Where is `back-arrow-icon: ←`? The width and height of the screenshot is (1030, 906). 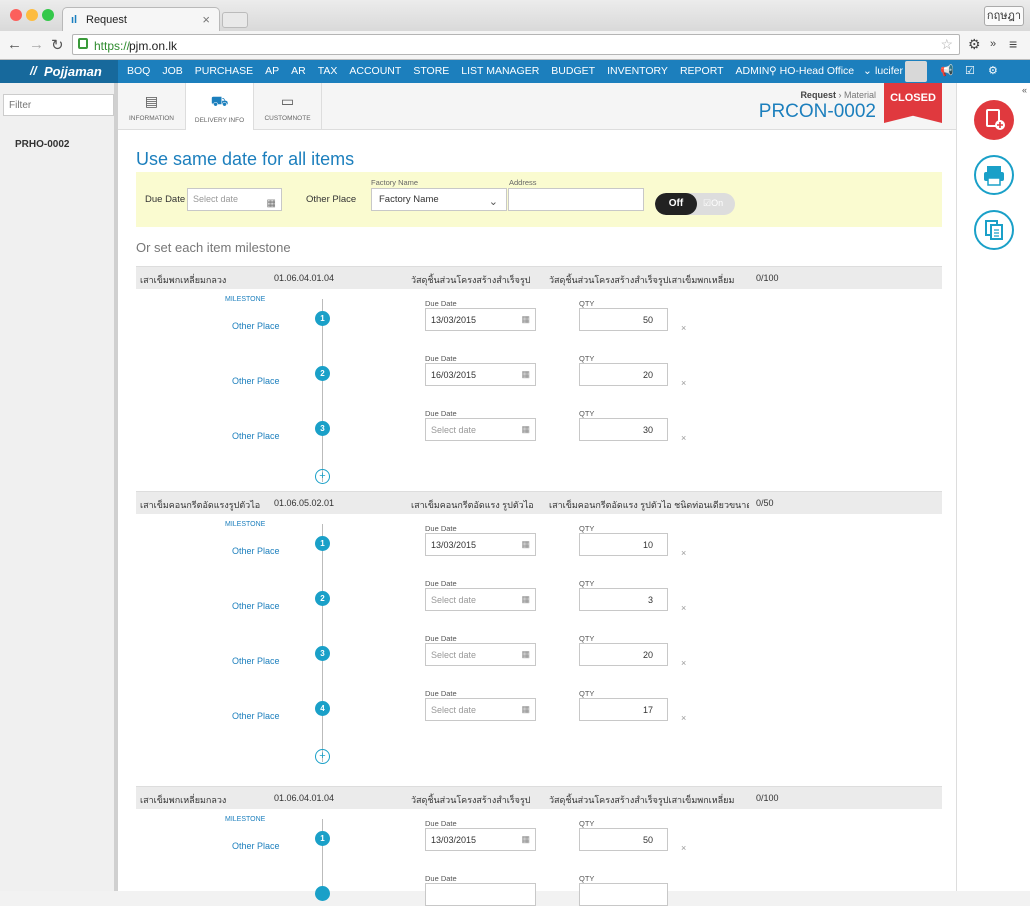
back-arrow-icon: ← is located at coordinates (14, 44).